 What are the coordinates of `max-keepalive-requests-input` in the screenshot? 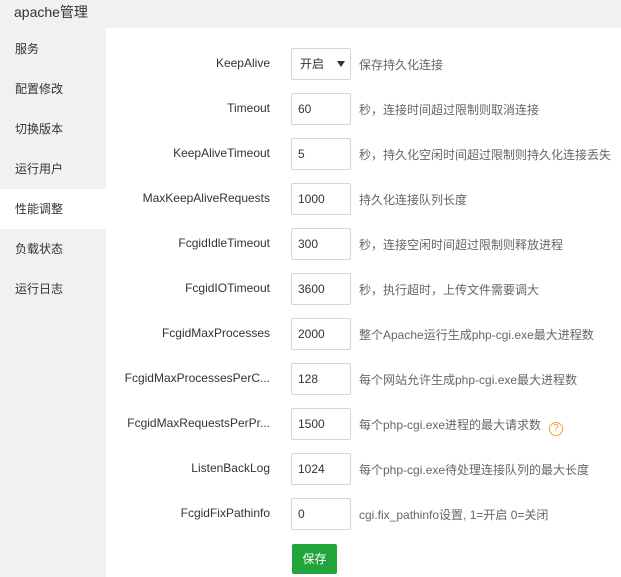 It's located at (321, 199).